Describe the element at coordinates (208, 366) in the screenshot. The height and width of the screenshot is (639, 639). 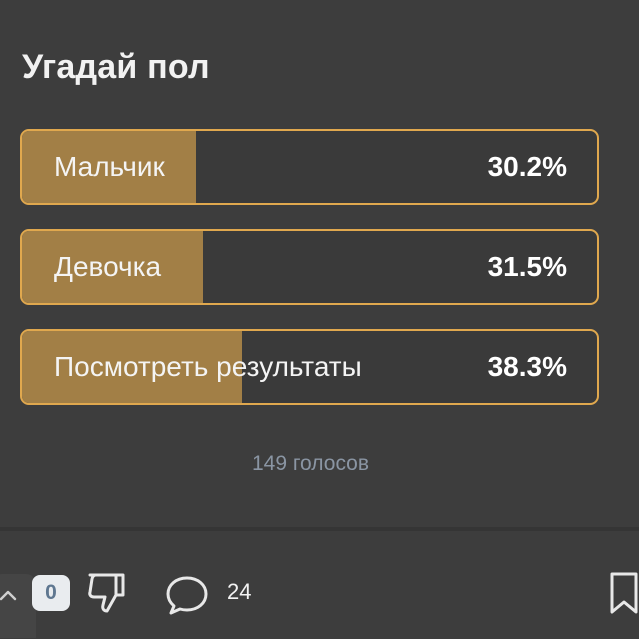
I see `poll-option-label: Посмотреть результаты` at that location.